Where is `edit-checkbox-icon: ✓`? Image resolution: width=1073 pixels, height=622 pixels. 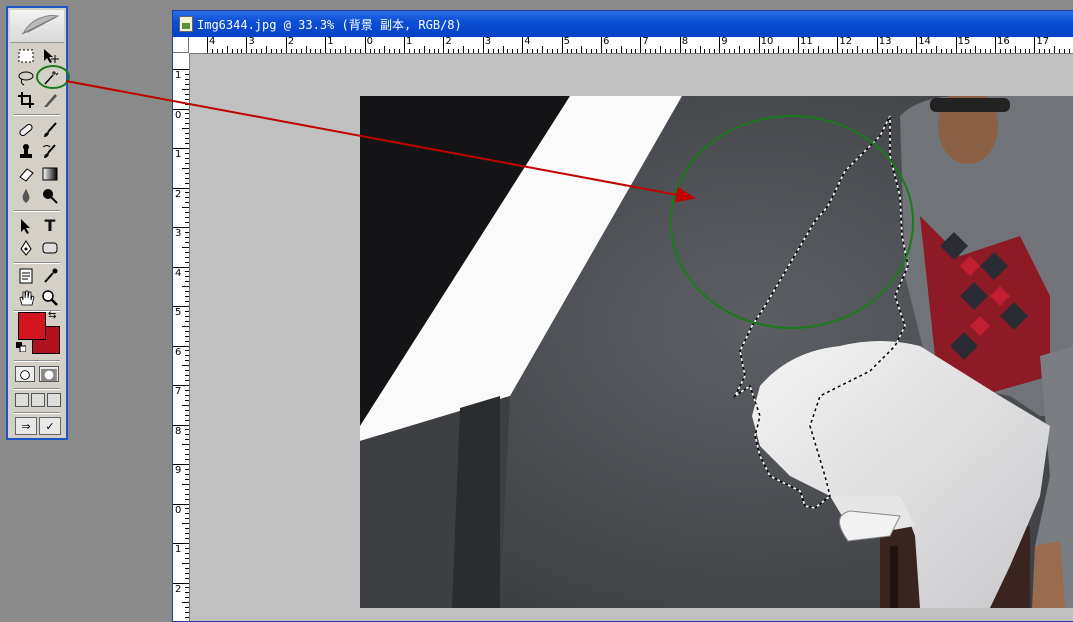 edit-checkbox-icon: ✓ is located at coordinates (50, 426).